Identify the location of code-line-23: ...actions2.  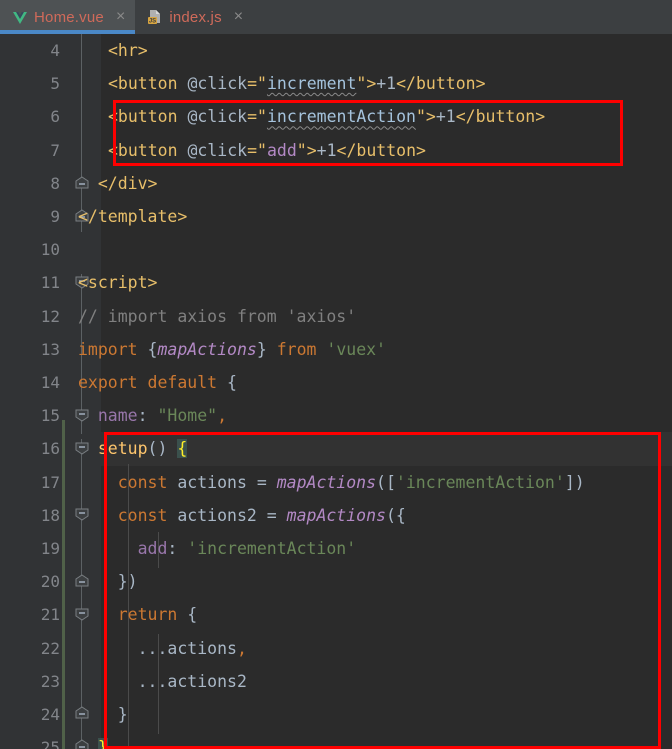
(162, 681).